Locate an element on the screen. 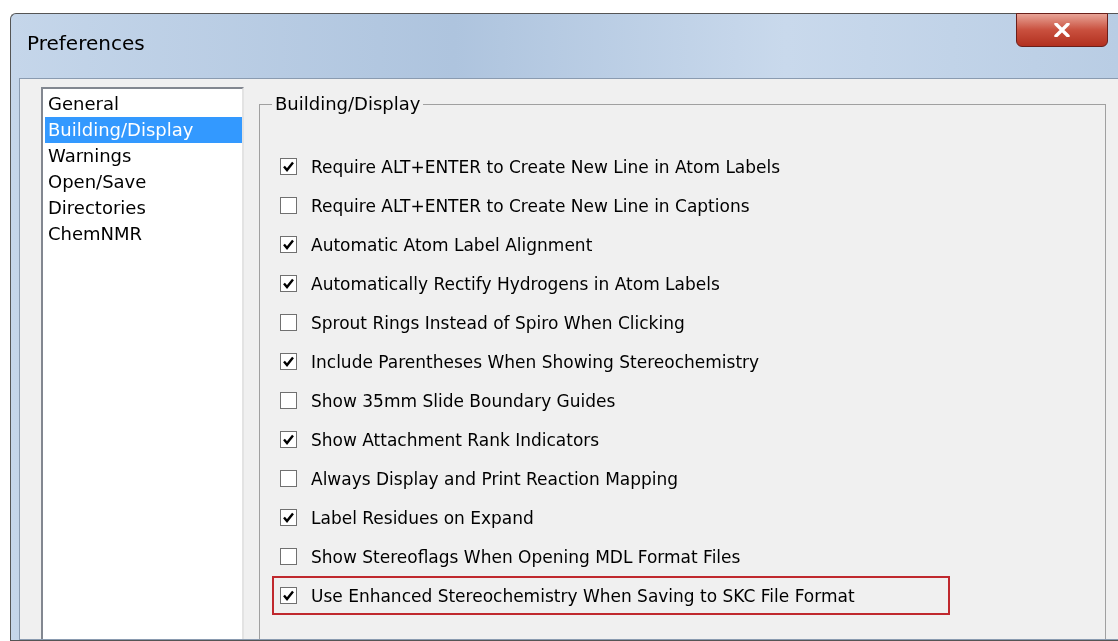 Image resolution: width=1118 pixels, height=641 pixels. option-label: Sprout Rings Instead of Spiro When Clicking is located at coordinates (498, 322).